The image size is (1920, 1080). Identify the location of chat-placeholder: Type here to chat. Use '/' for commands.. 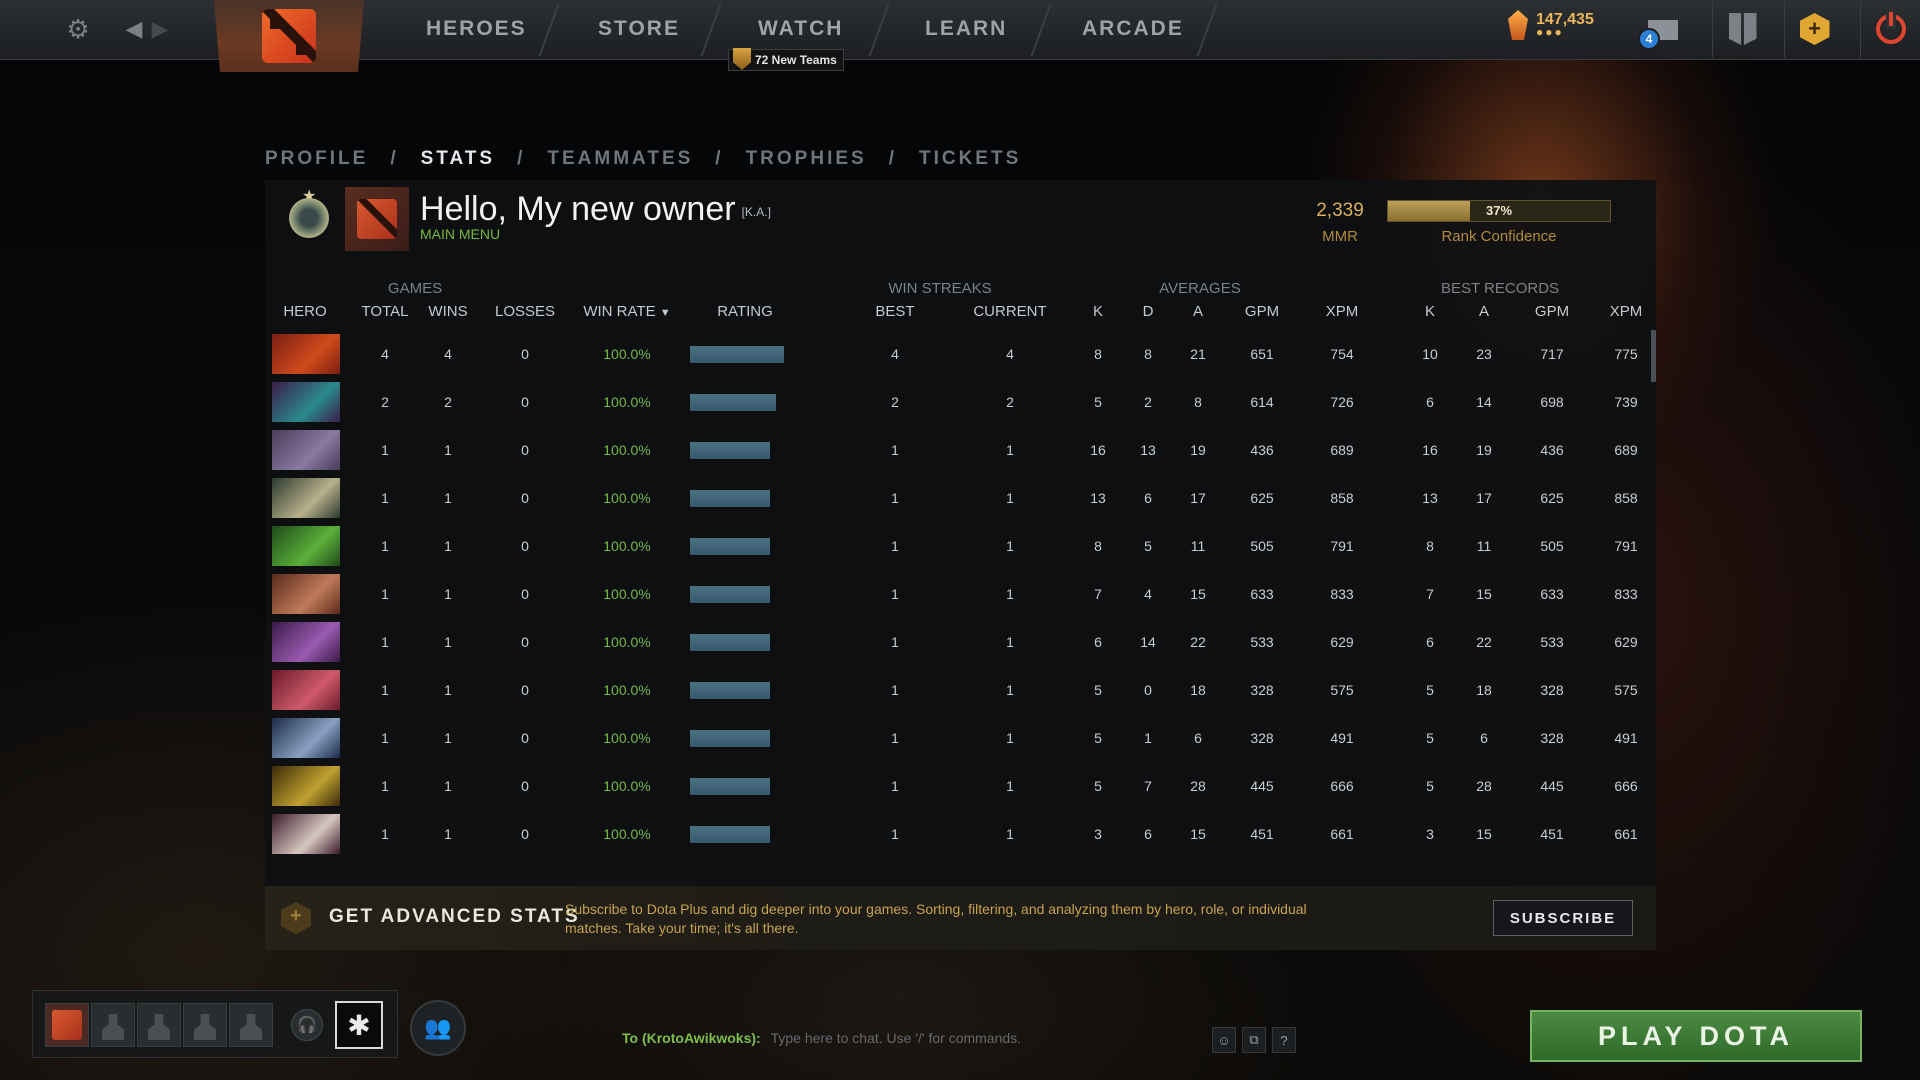
(896, 1038).